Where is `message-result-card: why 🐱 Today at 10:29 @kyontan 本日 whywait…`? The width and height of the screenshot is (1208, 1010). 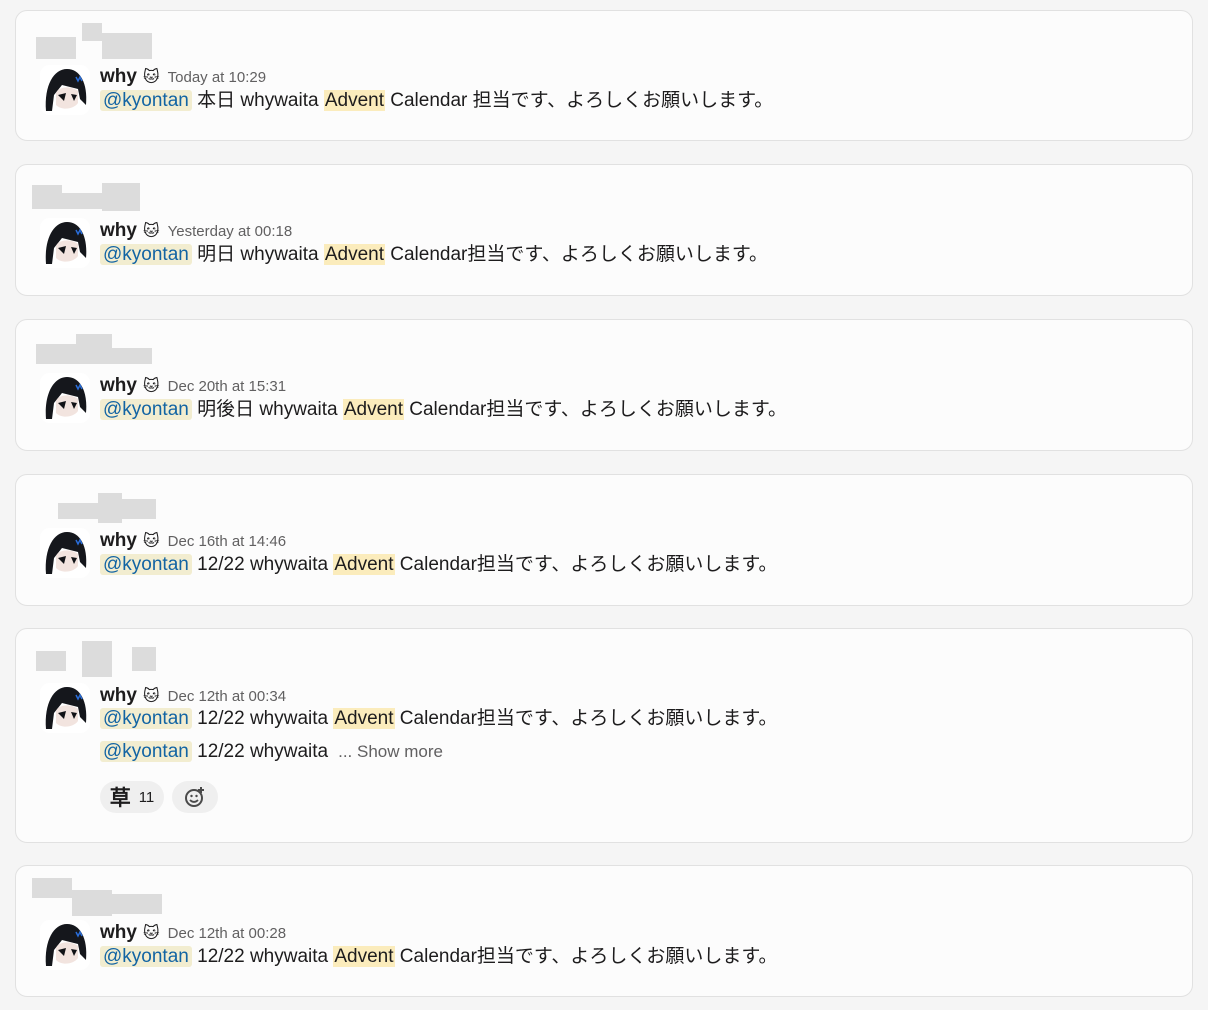 message-result-card: why 🐱 Today at 10:29 @kyontan 本日 whywait… is located at coordinates (604, 75).